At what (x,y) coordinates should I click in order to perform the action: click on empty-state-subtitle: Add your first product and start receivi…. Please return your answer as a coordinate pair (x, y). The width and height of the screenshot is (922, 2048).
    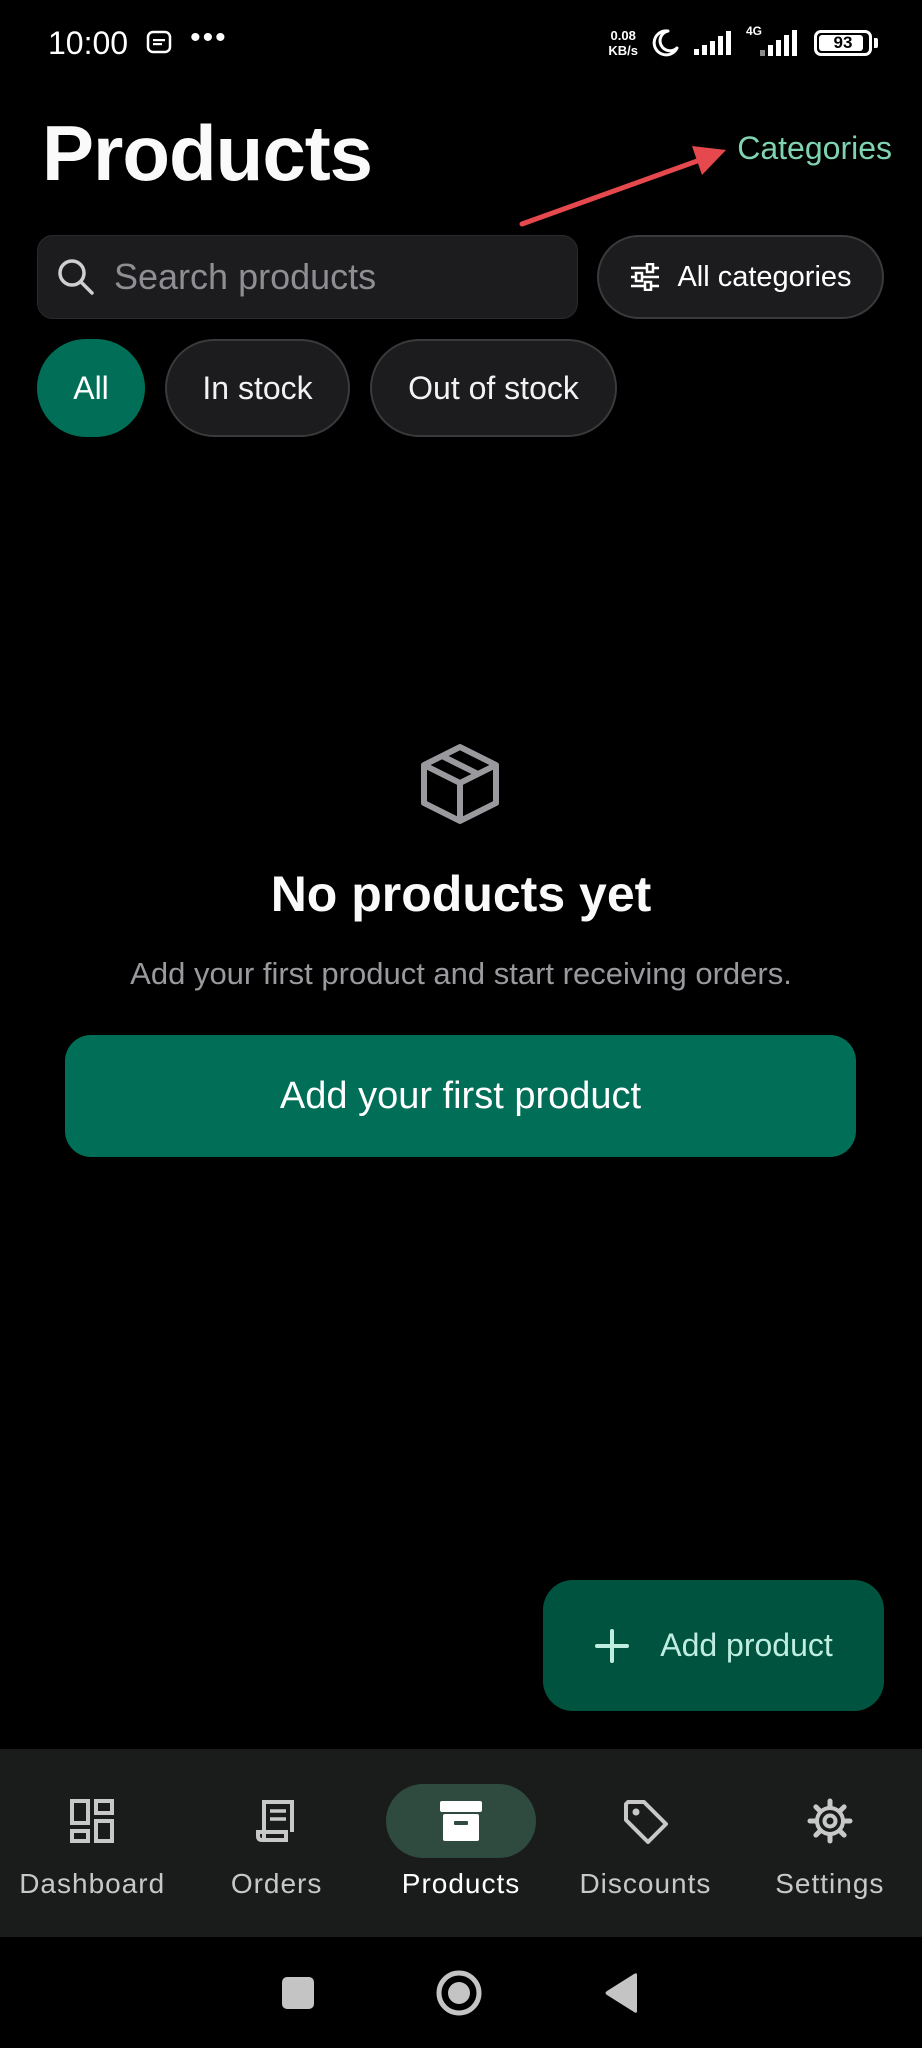
    Looking at the image, I should click on (461, 973).